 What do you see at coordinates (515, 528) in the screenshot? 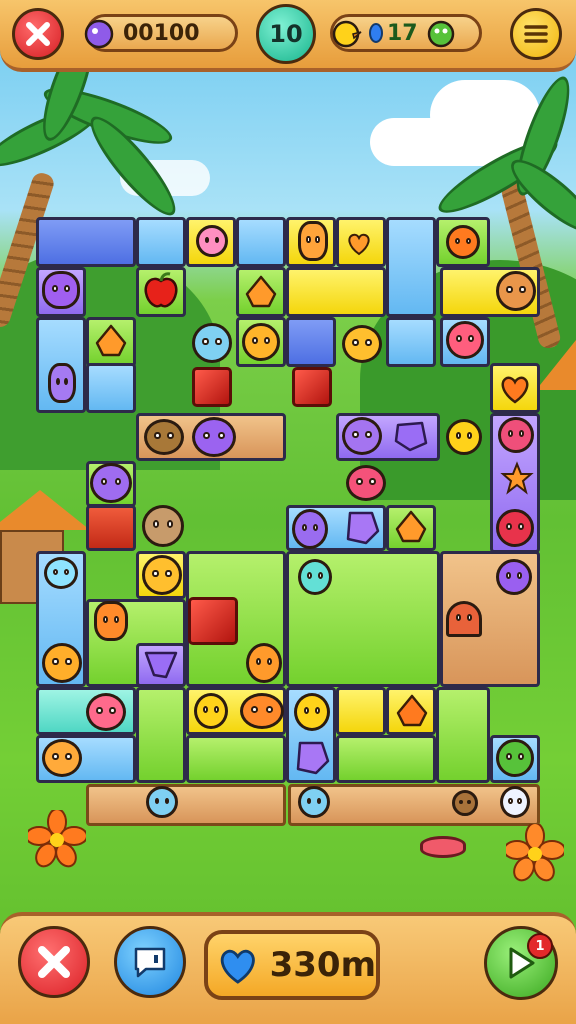
I see `red-monster-creature` at bounding box center [515, 528].